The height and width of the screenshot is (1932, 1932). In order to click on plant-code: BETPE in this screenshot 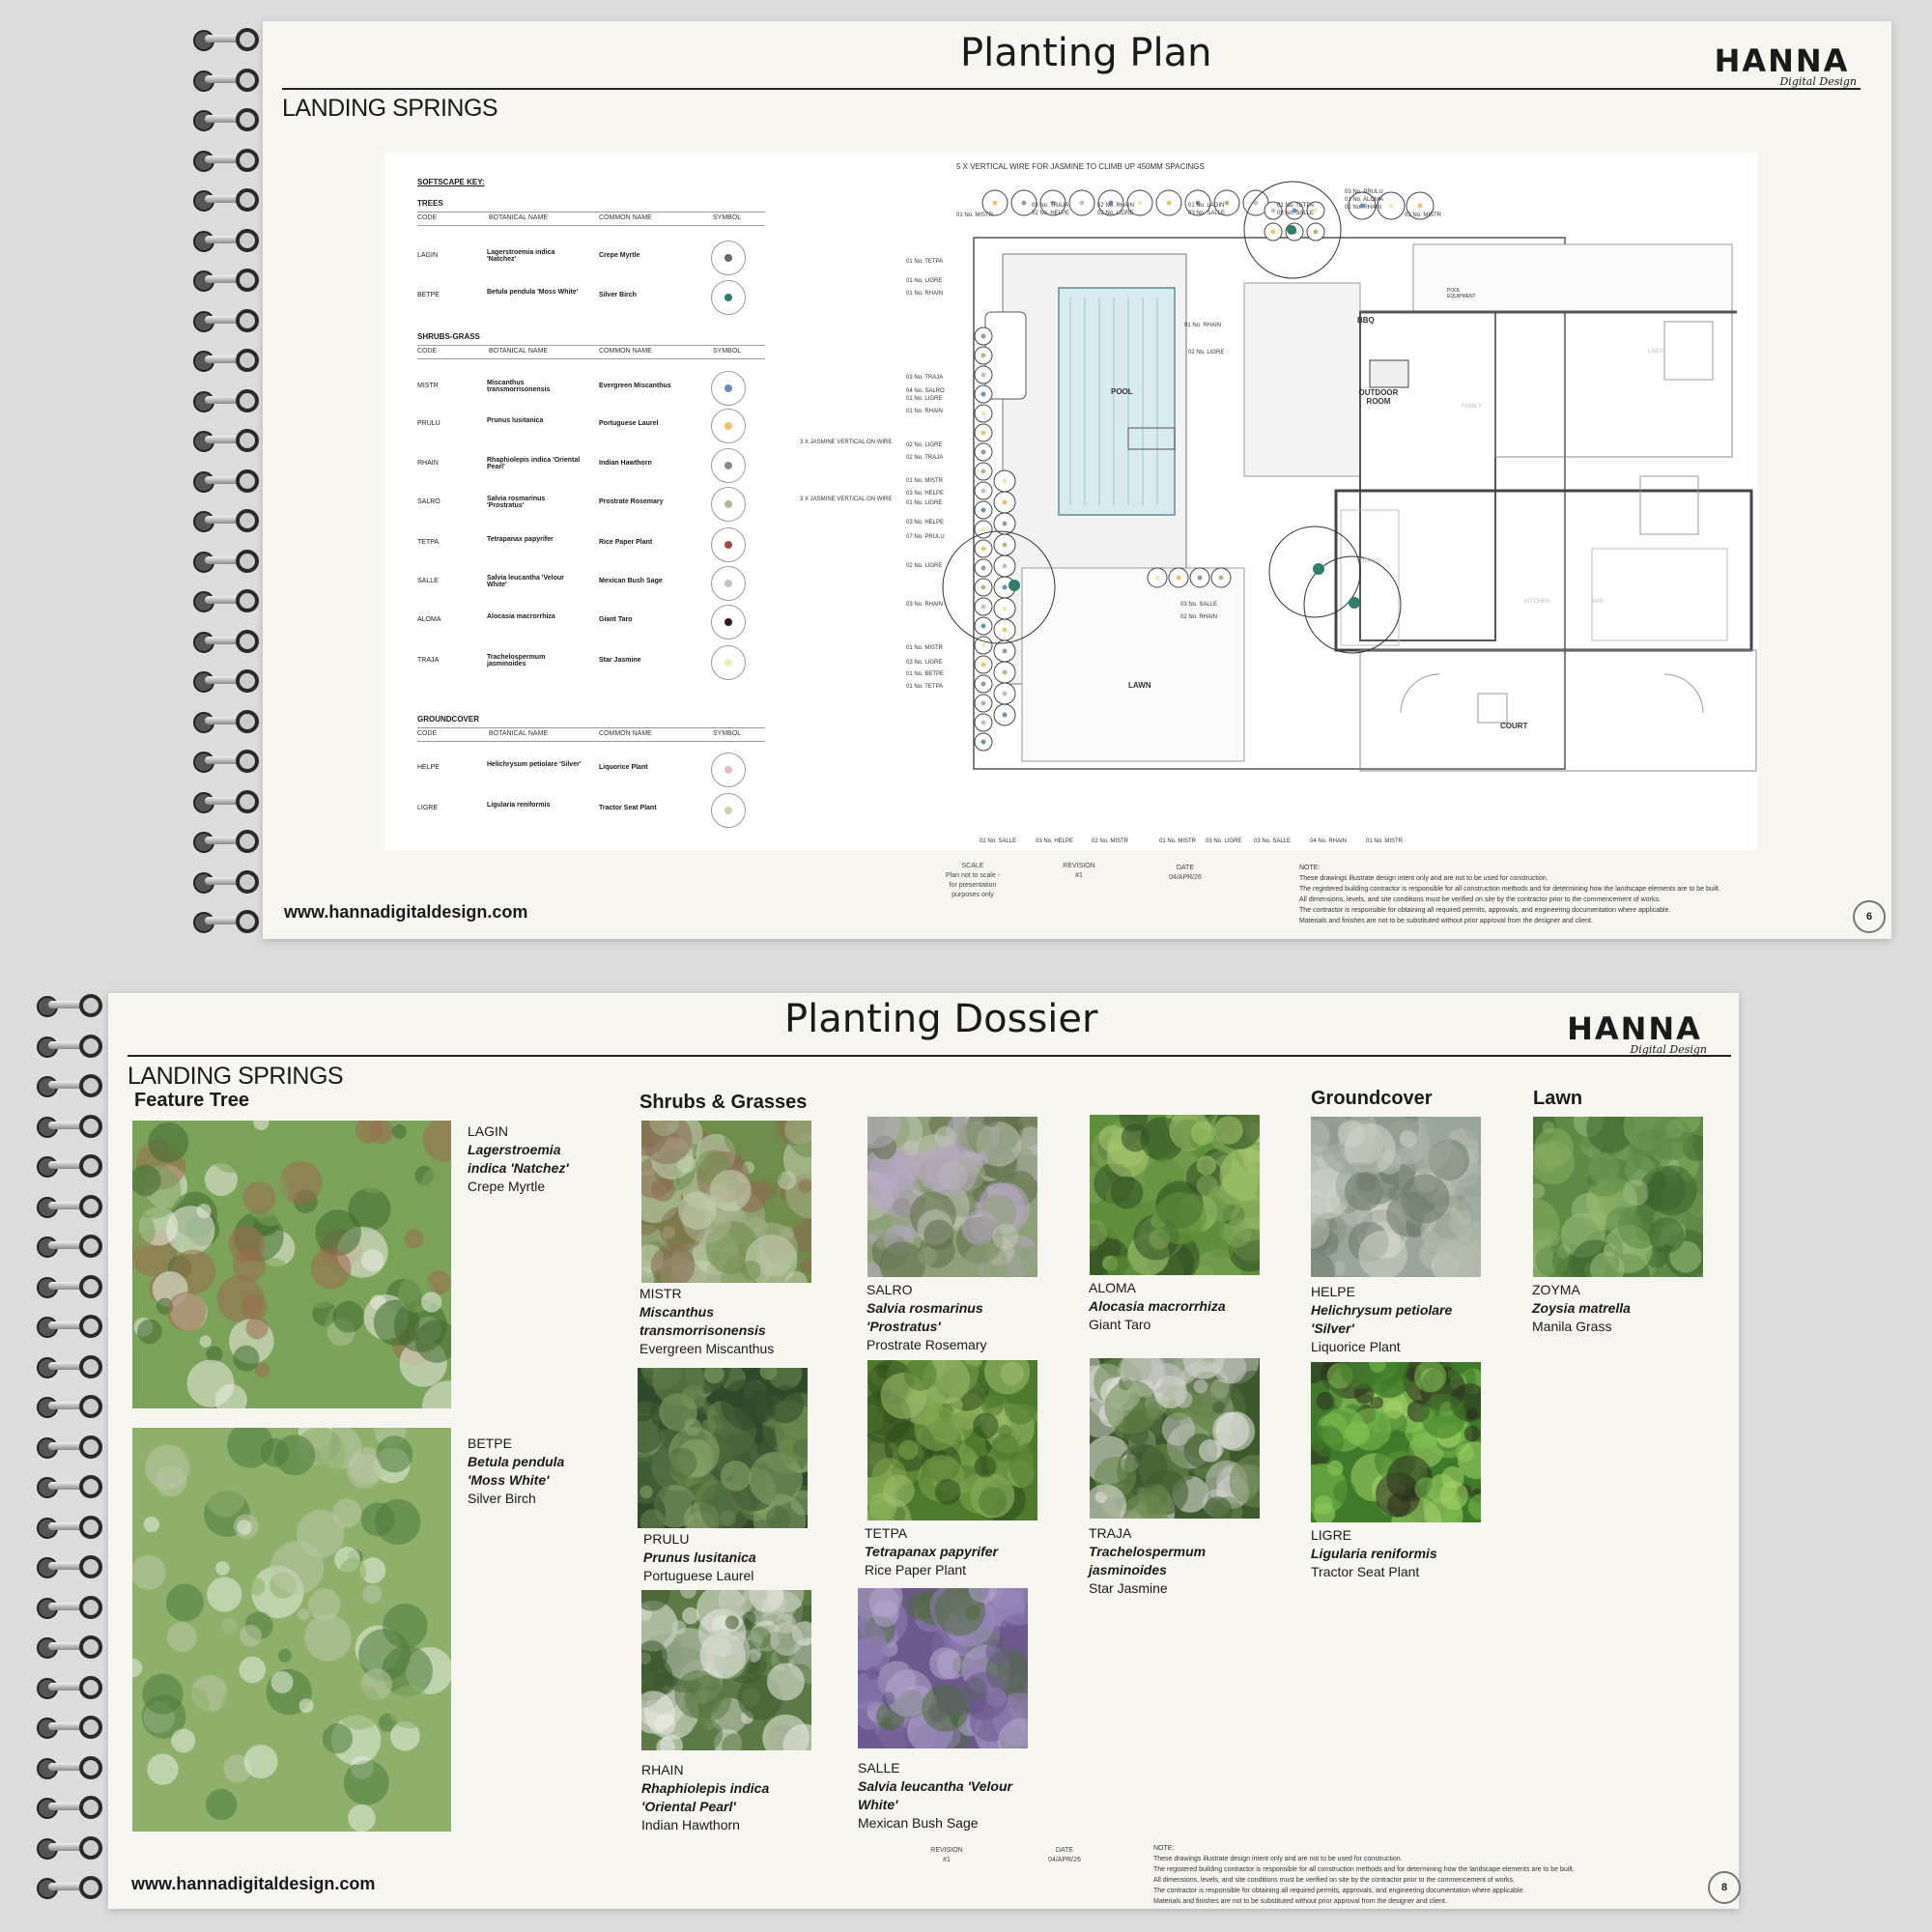, I will do `click(490, 1443)`.